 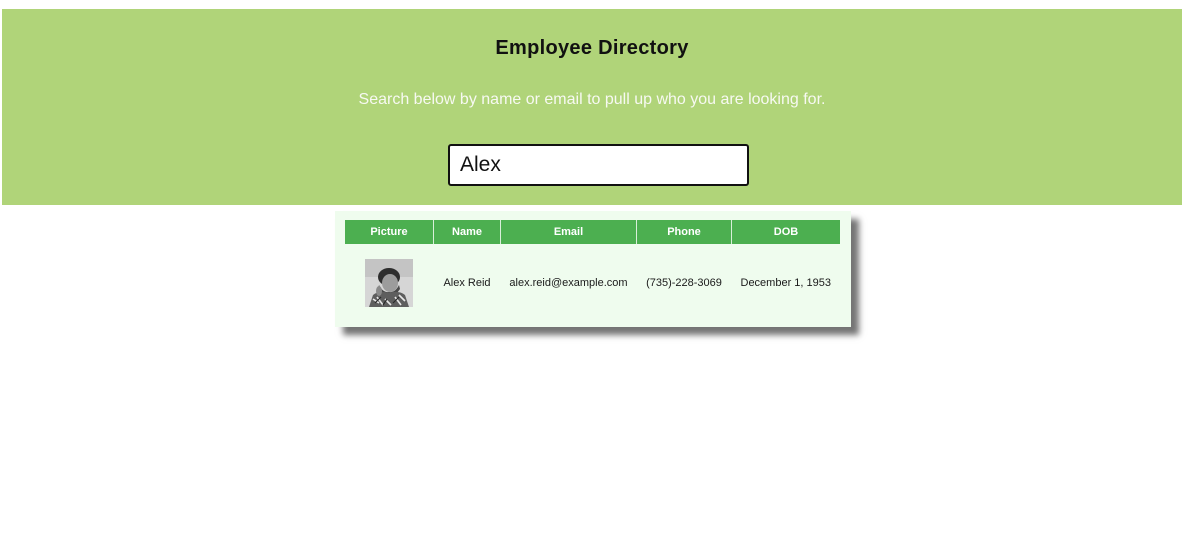 What do you see at coordinates (389, 232) in the screenshot?
I see `column-header-picture: Picture` at bounding box center [389, 232].